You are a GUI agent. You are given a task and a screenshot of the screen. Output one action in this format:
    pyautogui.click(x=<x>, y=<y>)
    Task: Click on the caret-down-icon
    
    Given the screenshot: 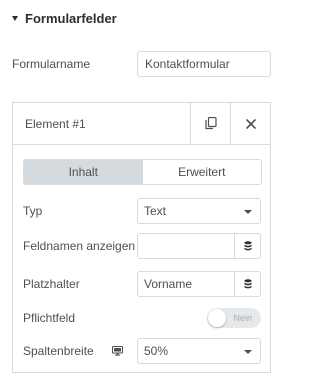 What is the action you would take?
    pyautogui.click(x=15, y=18)
    